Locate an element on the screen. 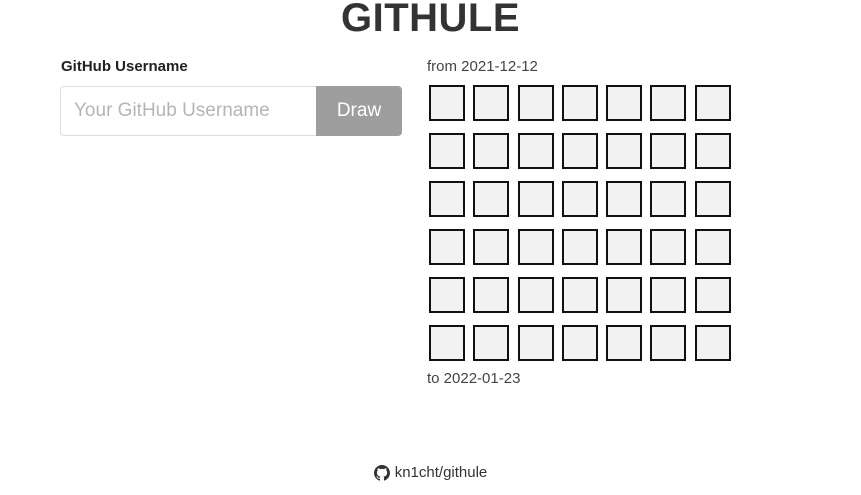  draw-button: Draw is located at coordinates (359, 111).